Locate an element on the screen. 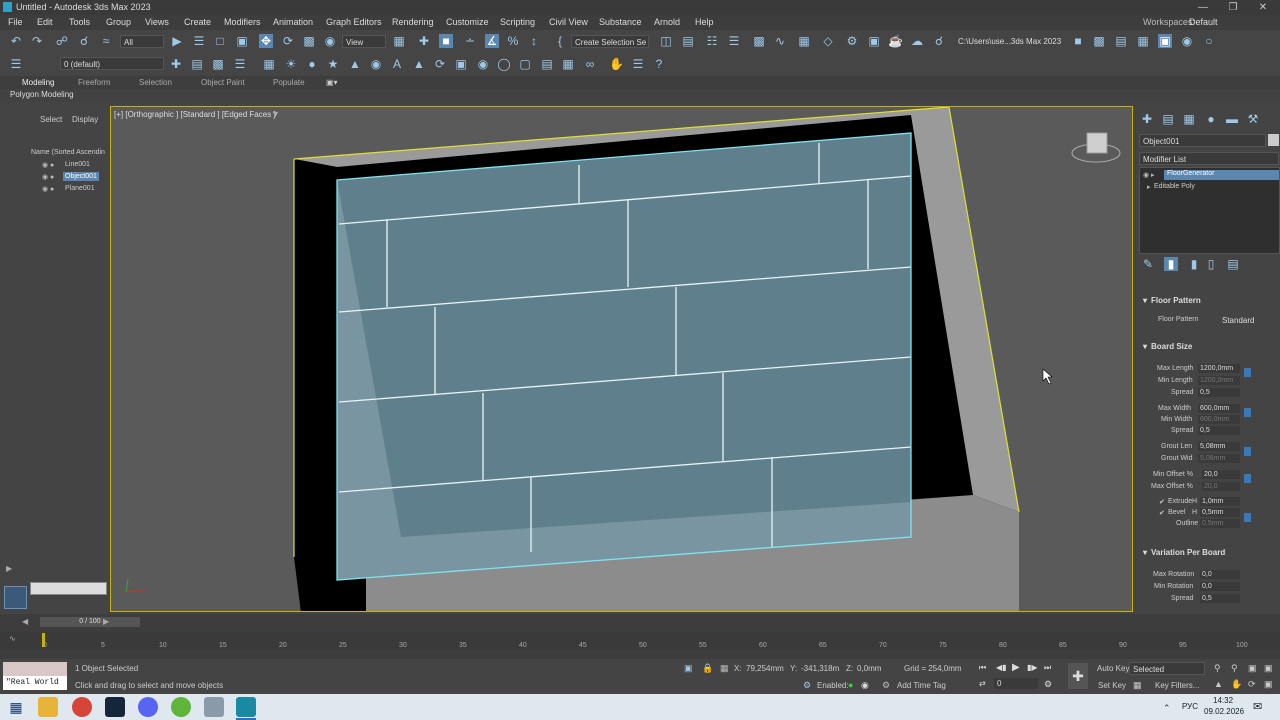 This screenshot has width=1280, height=720. max-length-spinner: 1200,0mm is located at coordinates (1219, 368).